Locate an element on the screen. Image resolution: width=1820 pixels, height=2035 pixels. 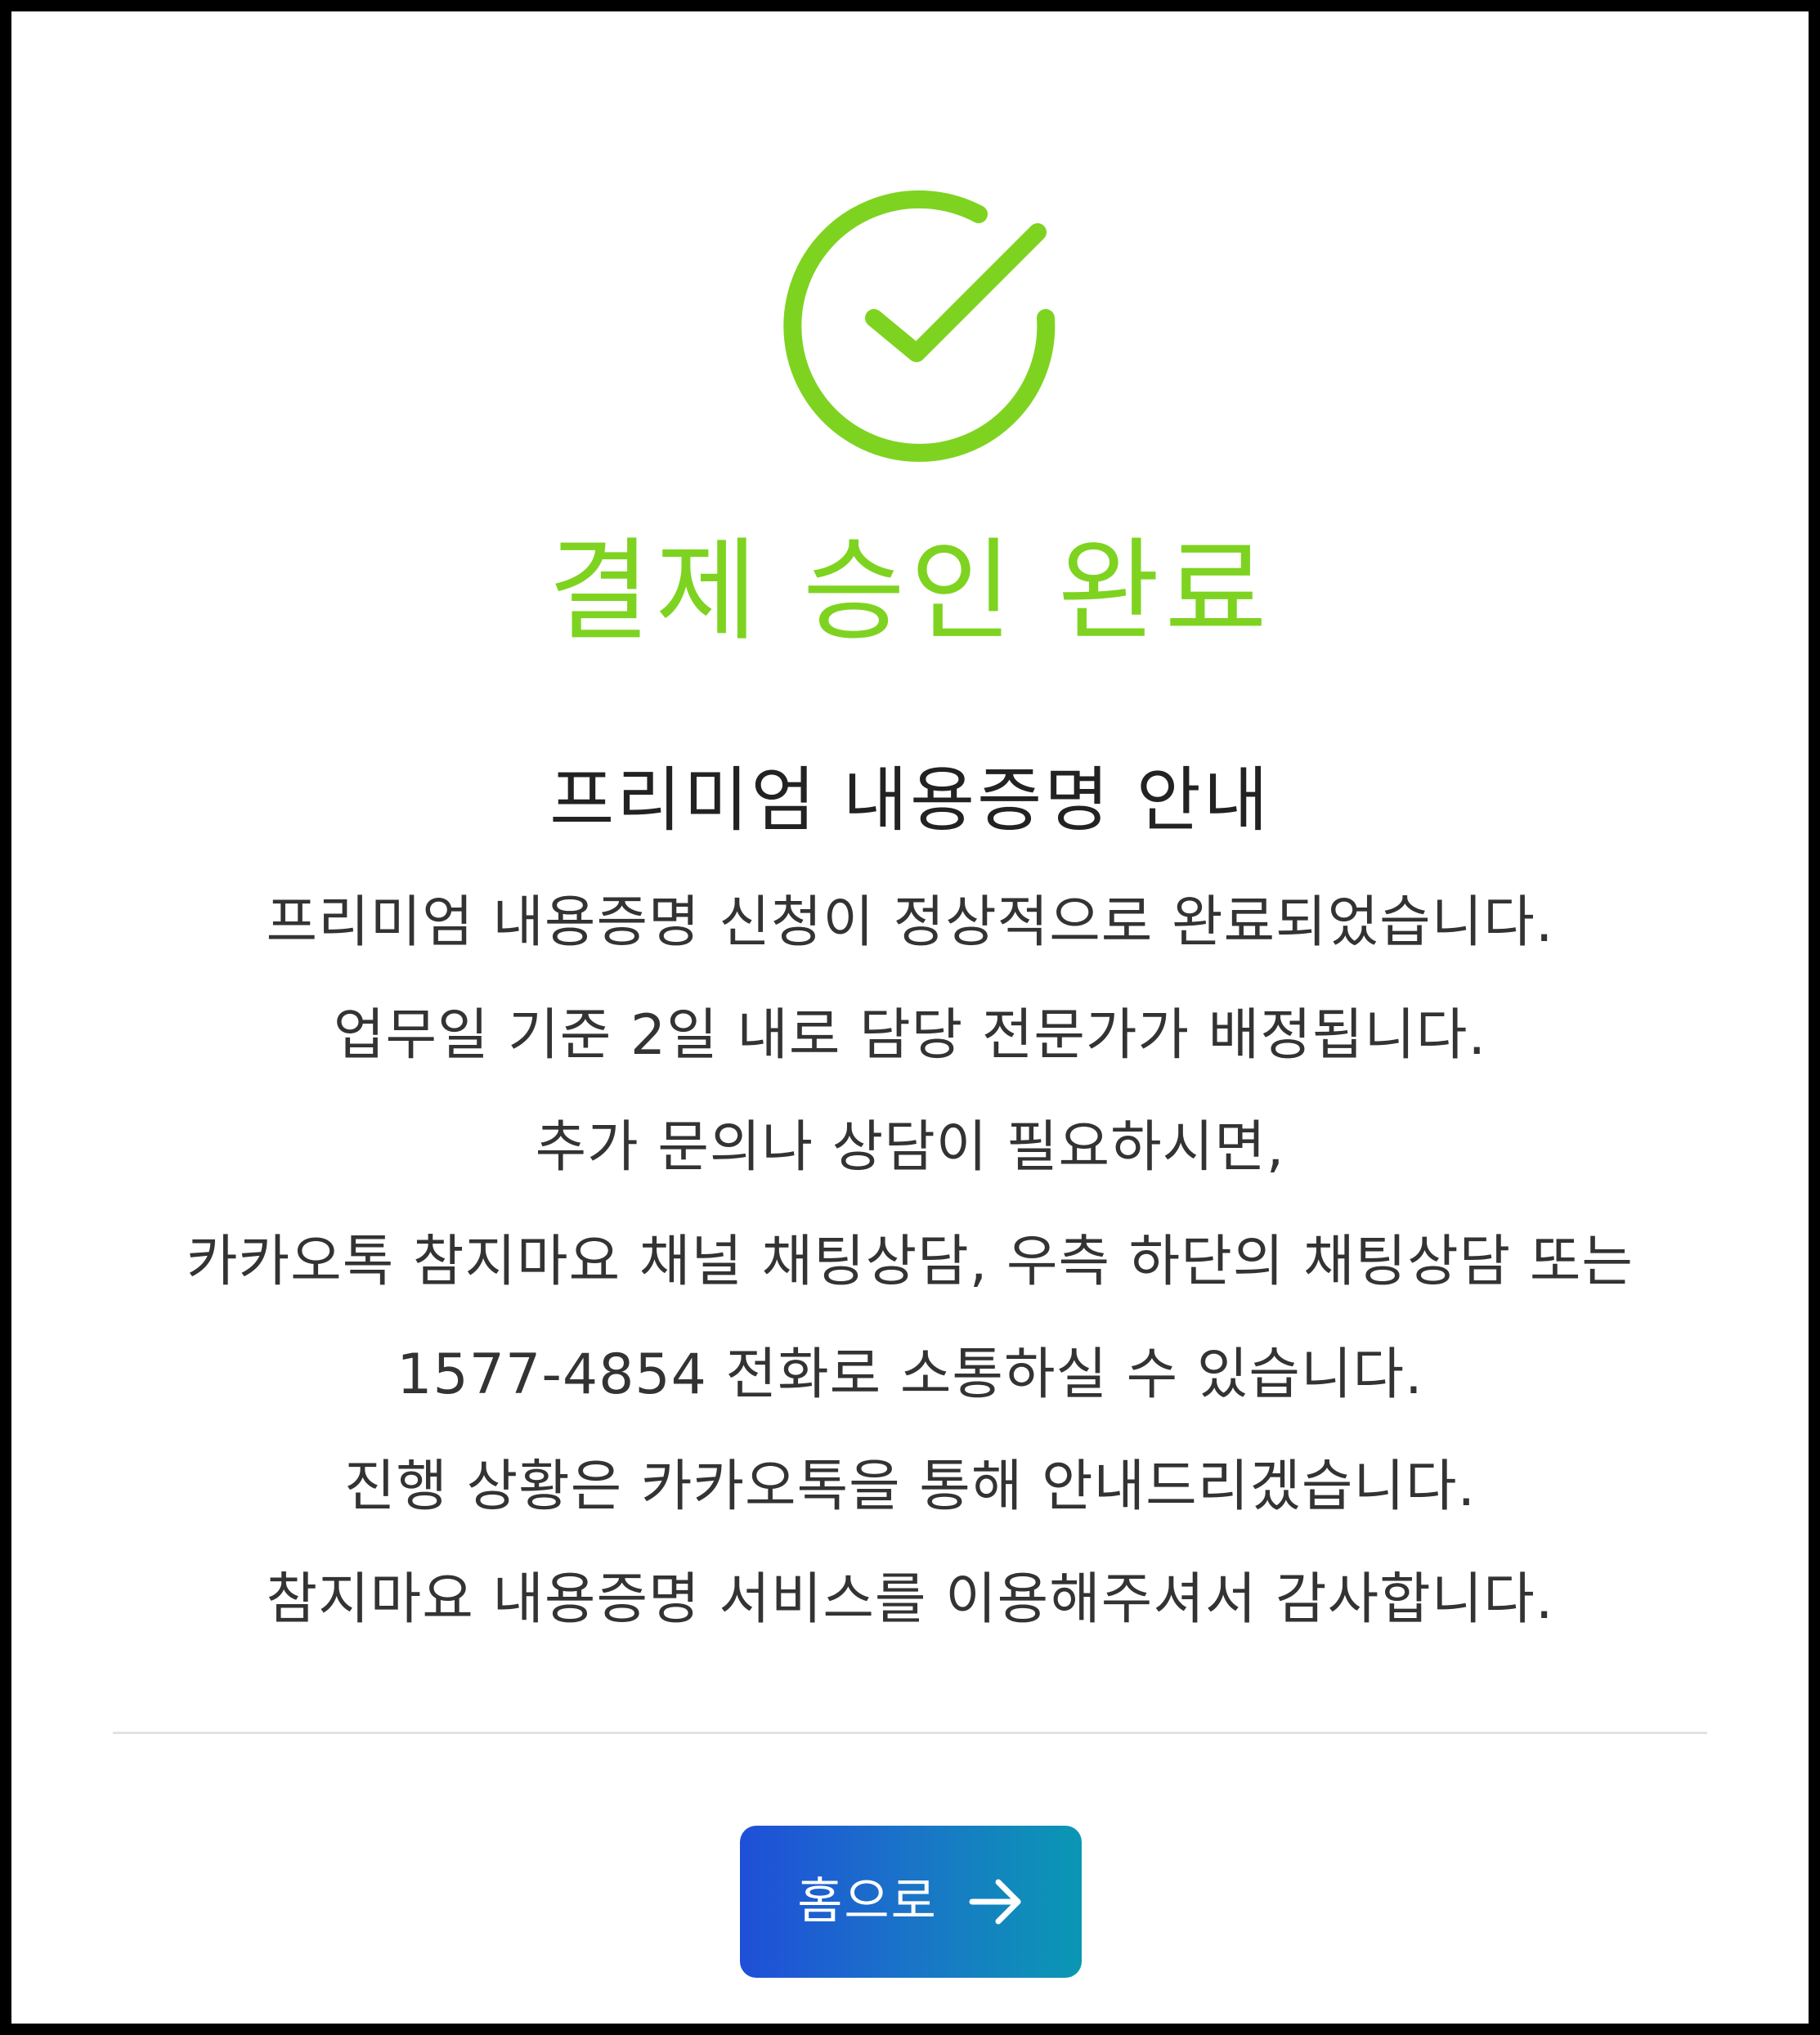
message-line: 참지마요 내용증명 서비스를 이용해주셔서 감사합니다. is located at coordinates (910, 1599).